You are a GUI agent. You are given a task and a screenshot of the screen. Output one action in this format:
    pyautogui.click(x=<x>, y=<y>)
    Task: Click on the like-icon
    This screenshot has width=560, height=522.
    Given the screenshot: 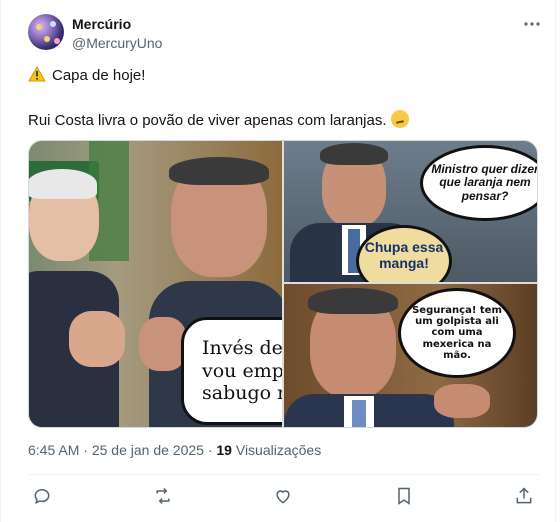 What is the action you would take?
    pyautogui.click(x=283, y=496)
    